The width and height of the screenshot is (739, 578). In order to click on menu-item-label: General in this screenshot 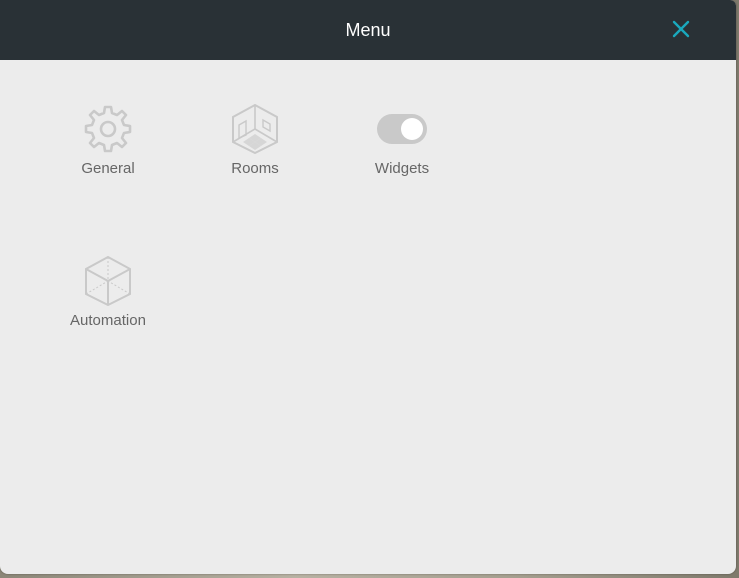, I will do `click(108, 168)`.